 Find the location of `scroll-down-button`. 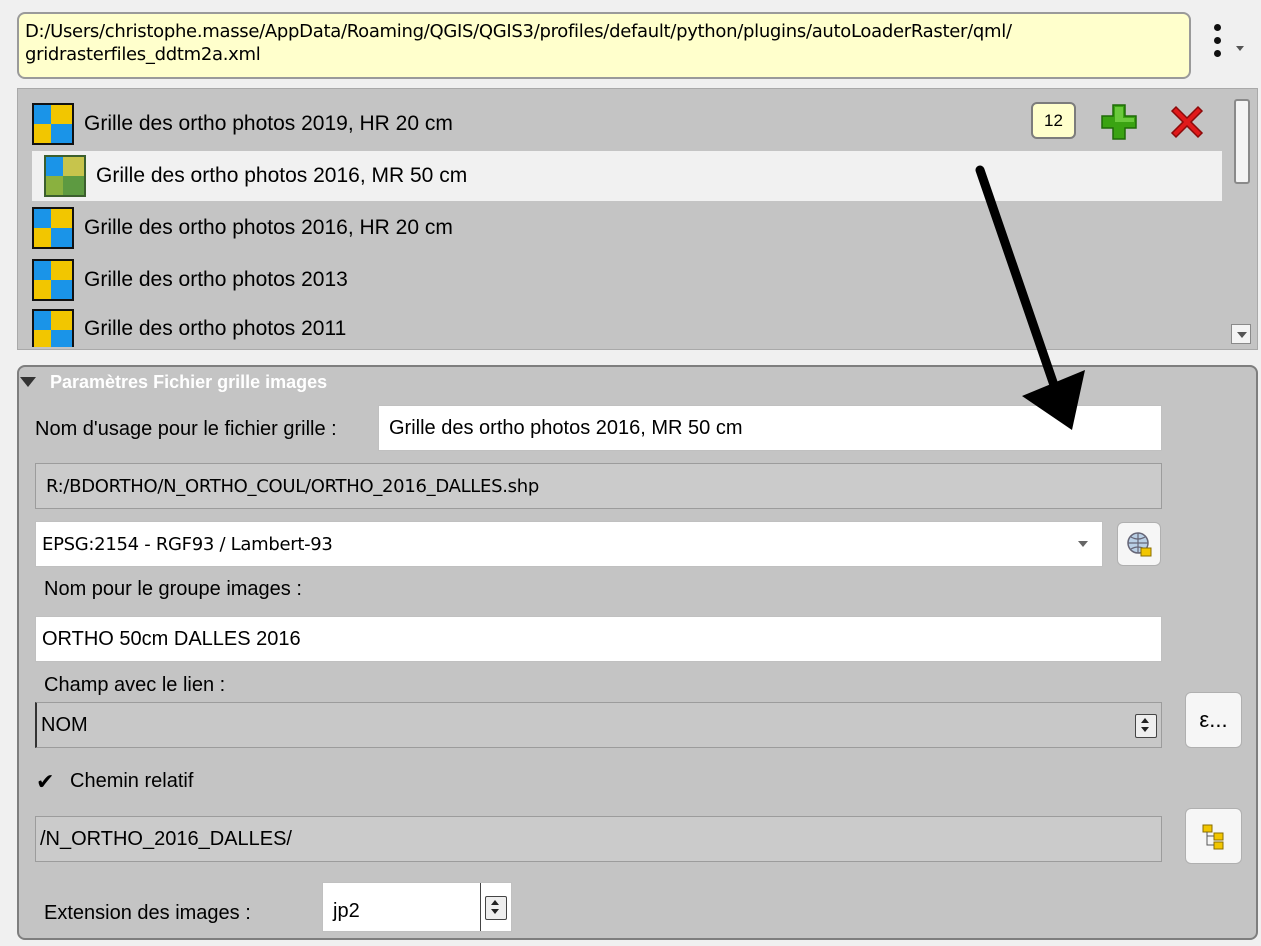

scroll-down-button is located at coordinates (1241, 334).